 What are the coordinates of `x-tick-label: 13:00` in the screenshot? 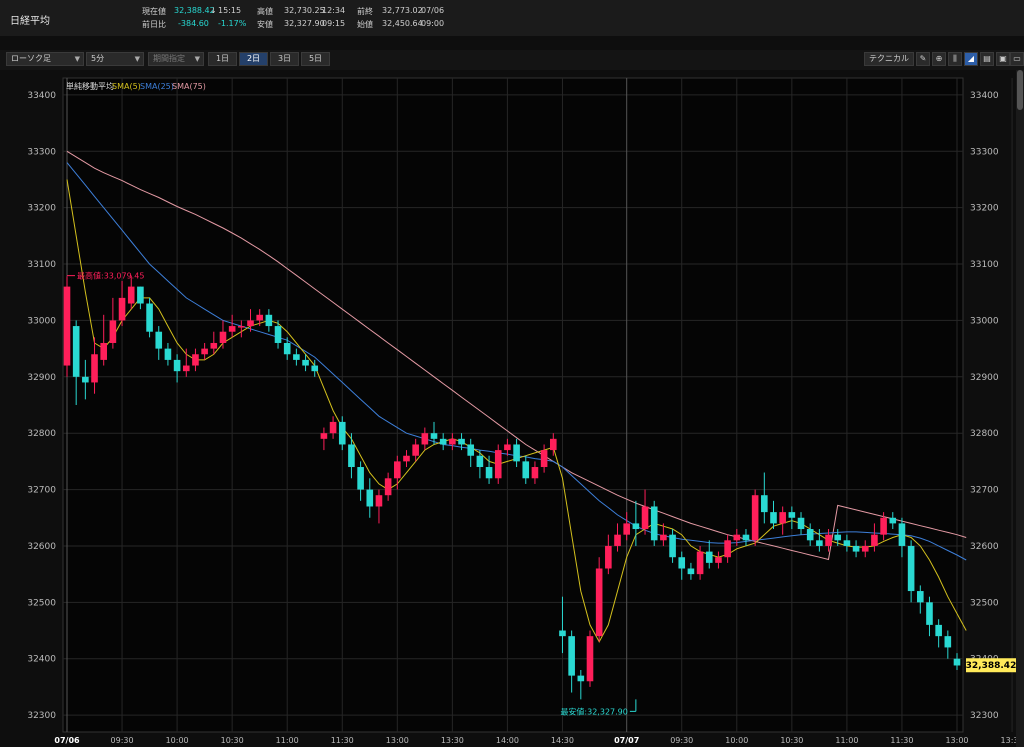 It's located at (397, 740).